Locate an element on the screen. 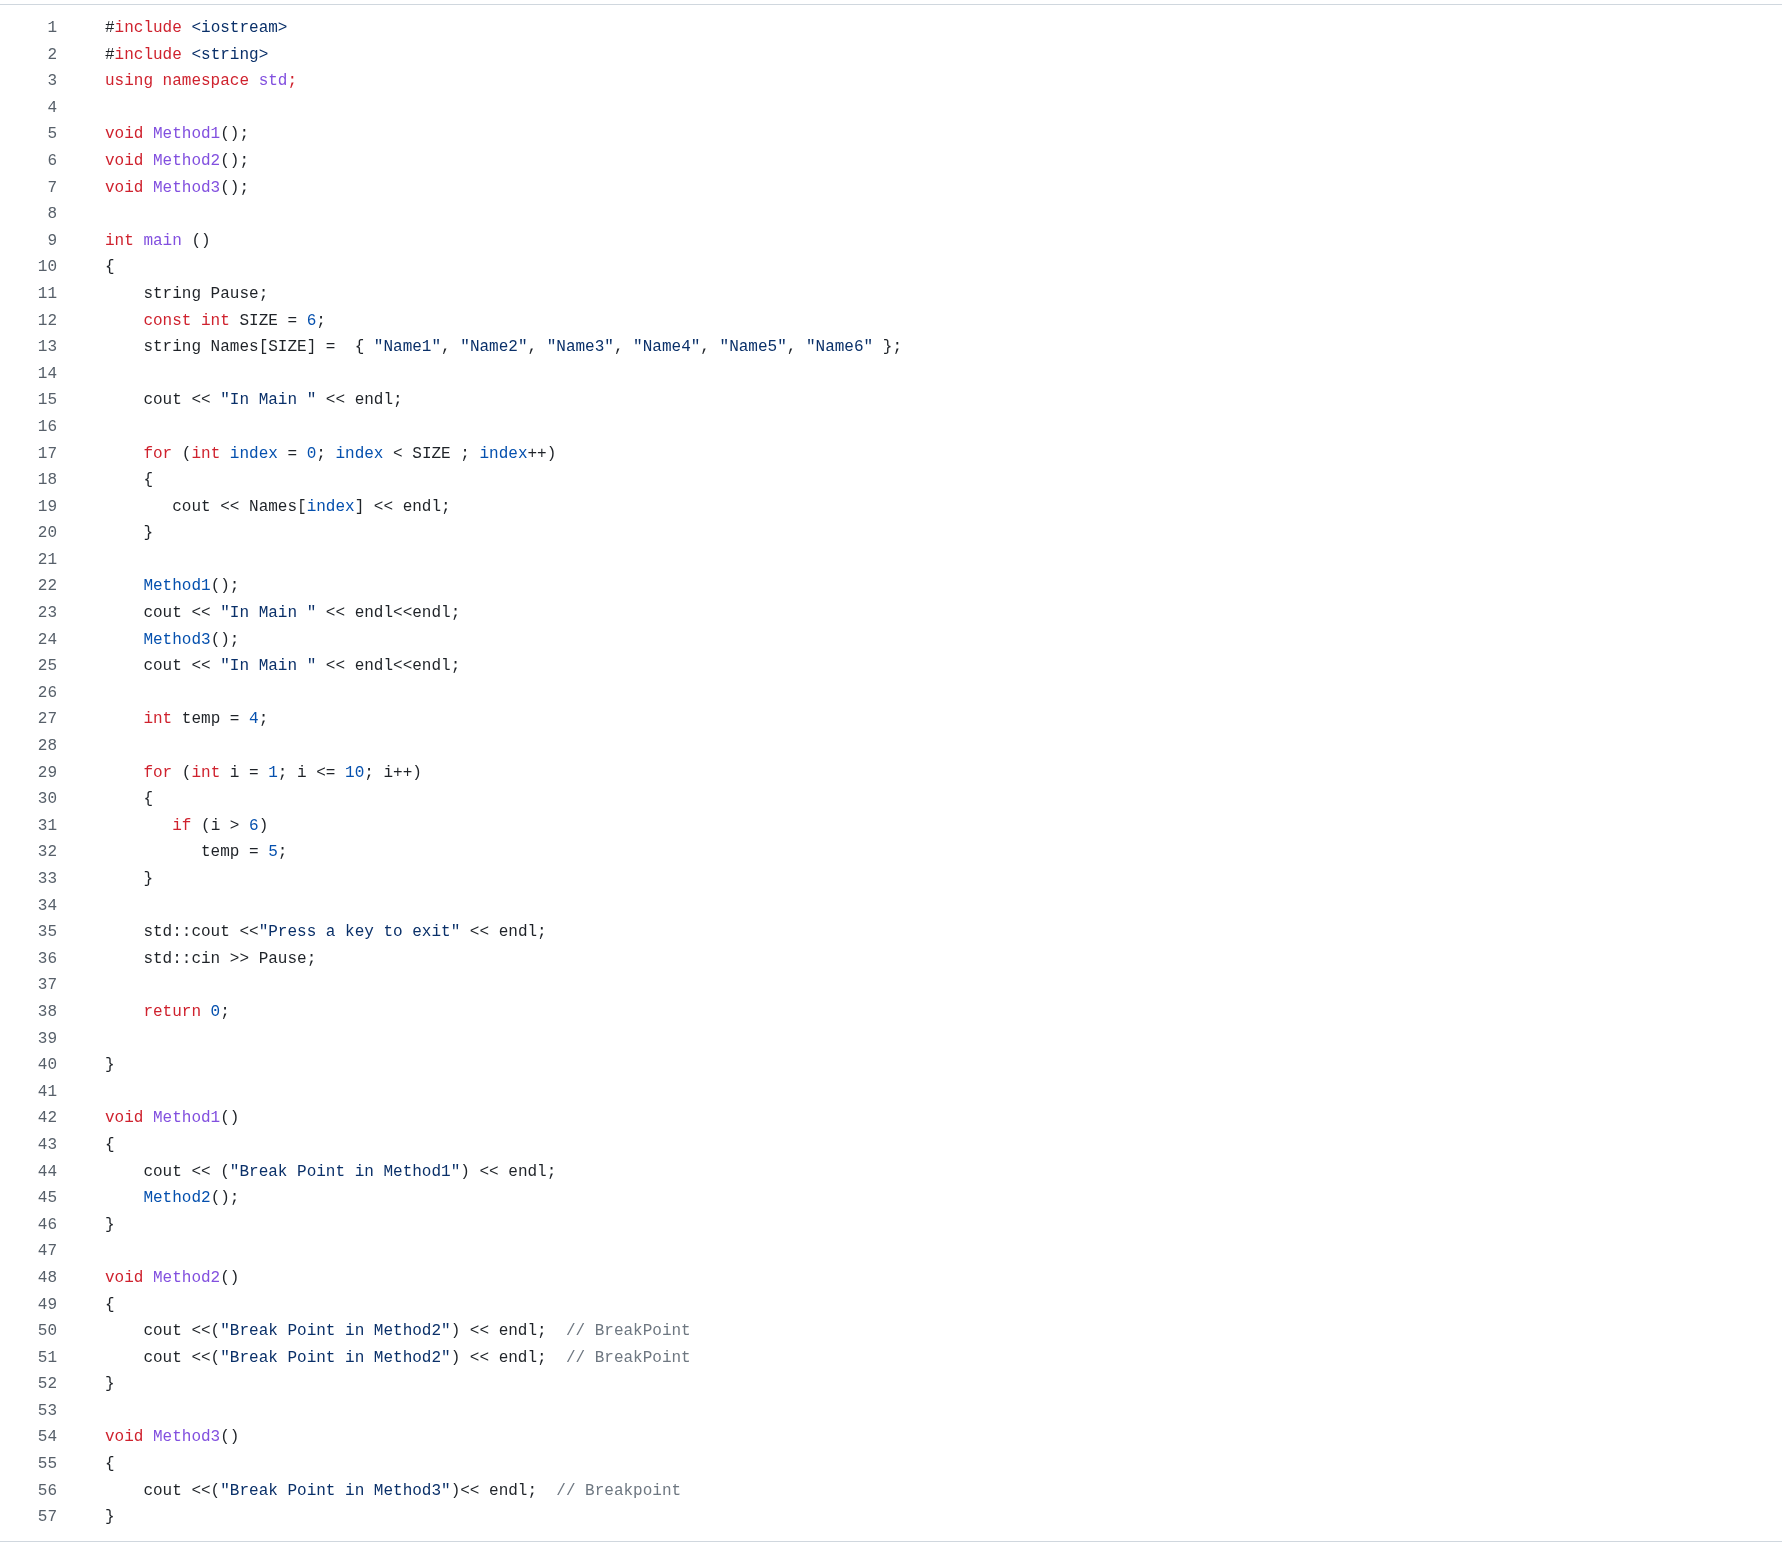 The width and height of the screenshot is (1782, 1548). line-number: 15 is located at coordinates (47, 401).